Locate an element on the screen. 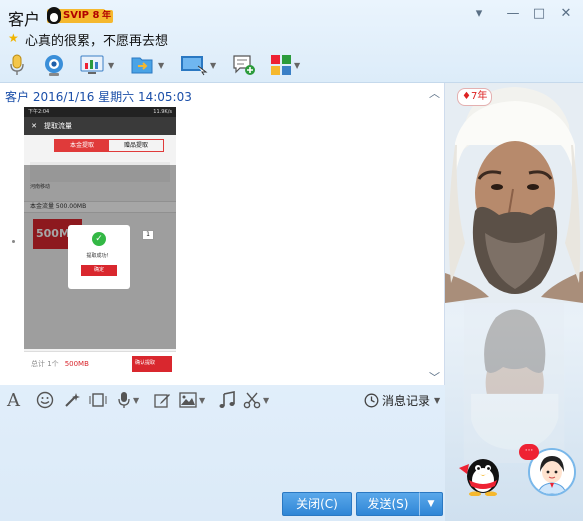 Image resolution: width=583 pixels, height=521 pixels. friendship-days-badge: ♦7年 is located at coordinates (475, 97).